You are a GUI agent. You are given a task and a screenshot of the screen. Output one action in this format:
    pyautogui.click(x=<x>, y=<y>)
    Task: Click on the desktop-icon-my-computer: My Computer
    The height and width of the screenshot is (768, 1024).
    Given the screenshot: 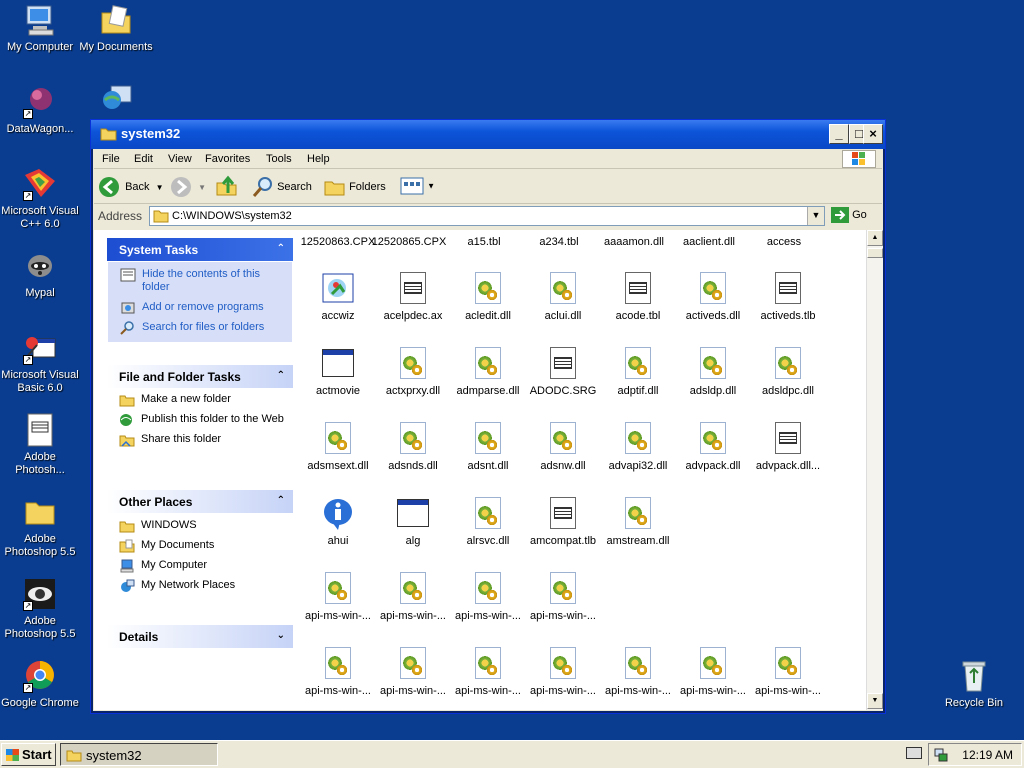 What is the action you would take?
    pyautogui.click(x=40, y=28)
    